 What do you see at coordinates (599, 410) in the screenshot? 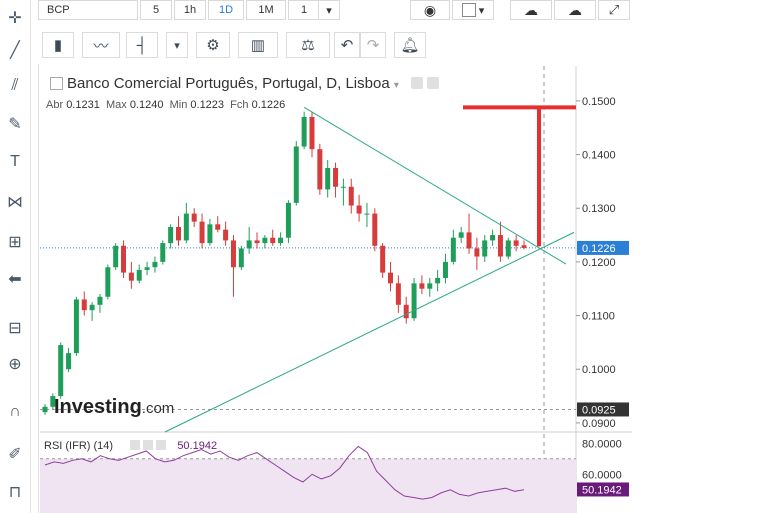
I see `price-marker-label: 0.0925` at bounding box center [599, 410].